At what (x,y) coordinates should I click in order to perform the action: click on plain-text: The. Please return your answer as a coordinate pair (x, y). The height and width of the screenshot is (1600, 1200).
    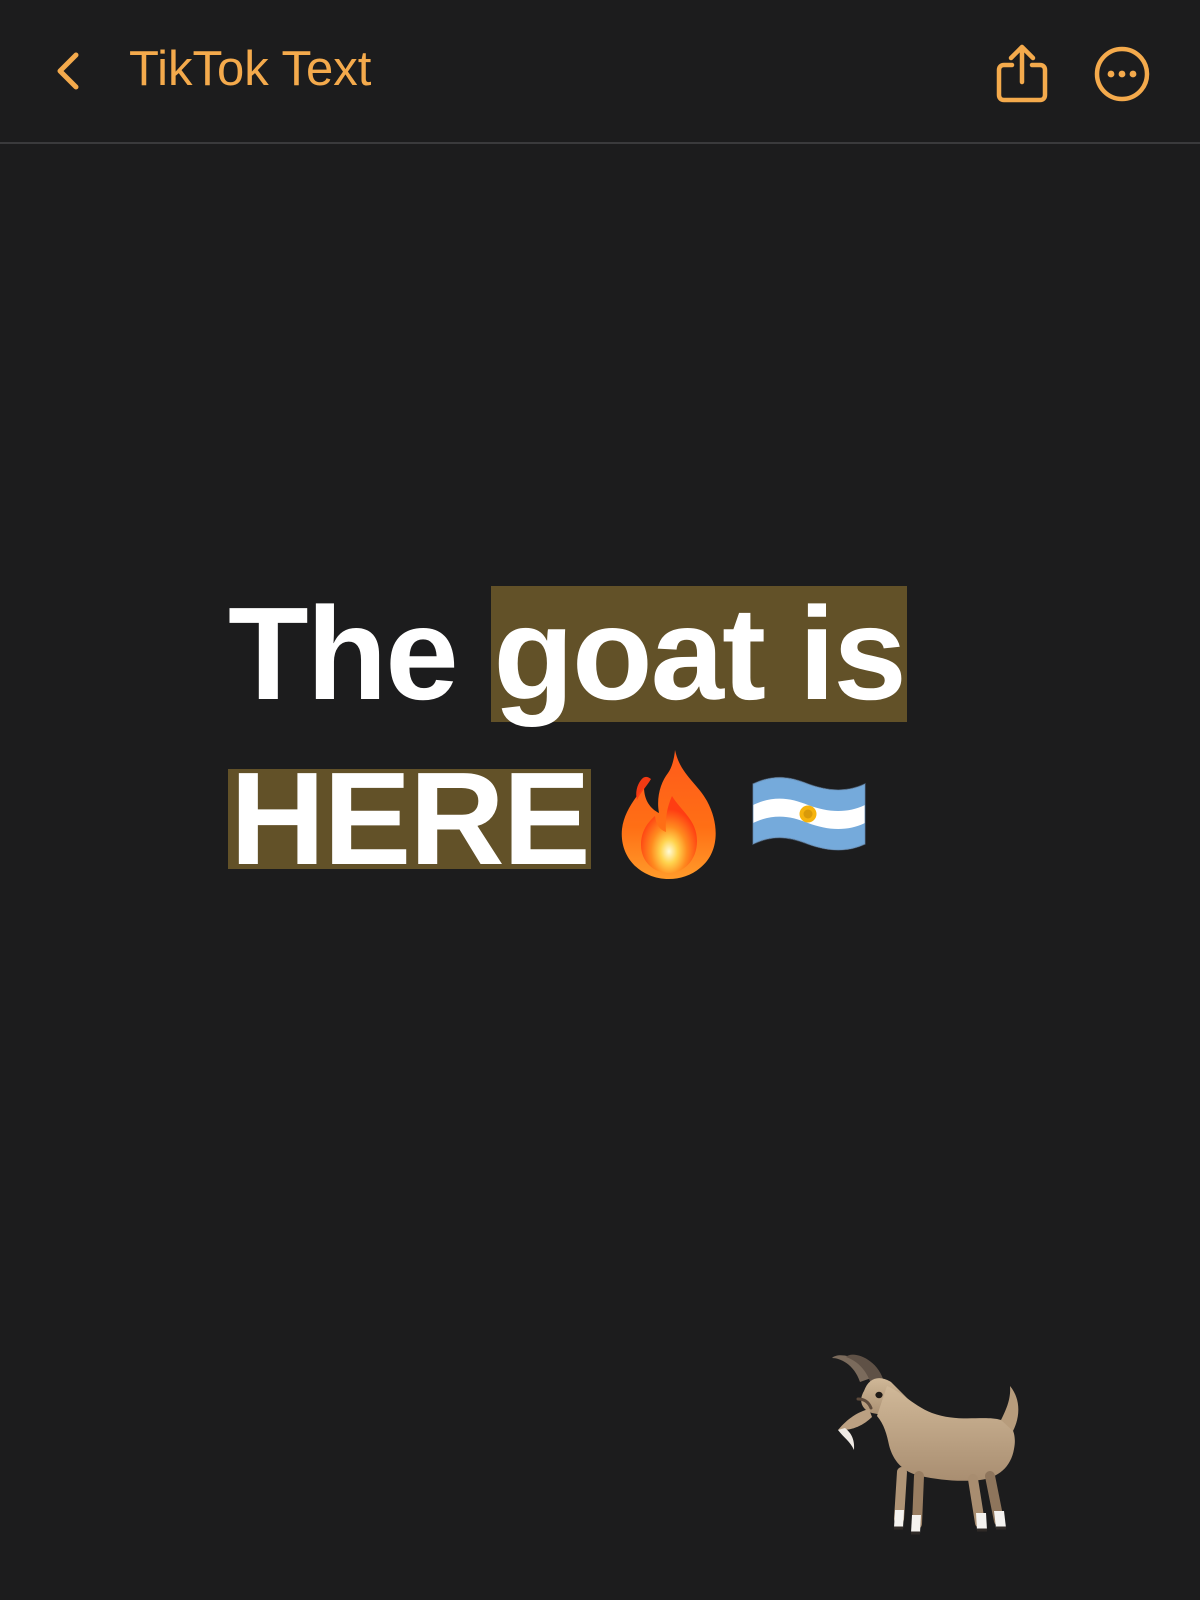
    Looking at the image, I should click on (343, 653).